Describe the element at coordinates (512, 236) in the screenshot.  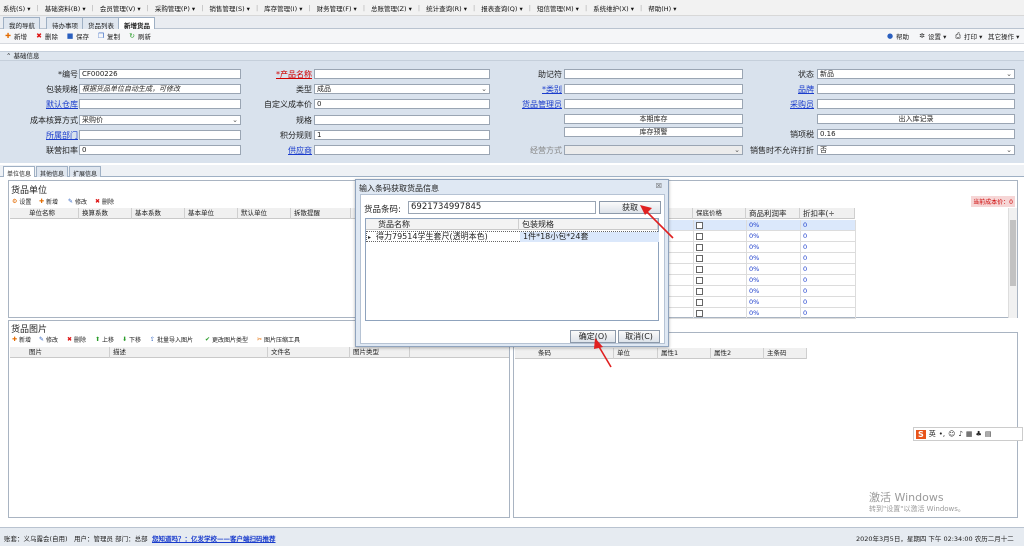
I see `dialog-result-row: ▸ 得力79514学生套尺(透明本色) 1件*18小包*24套` at that location.